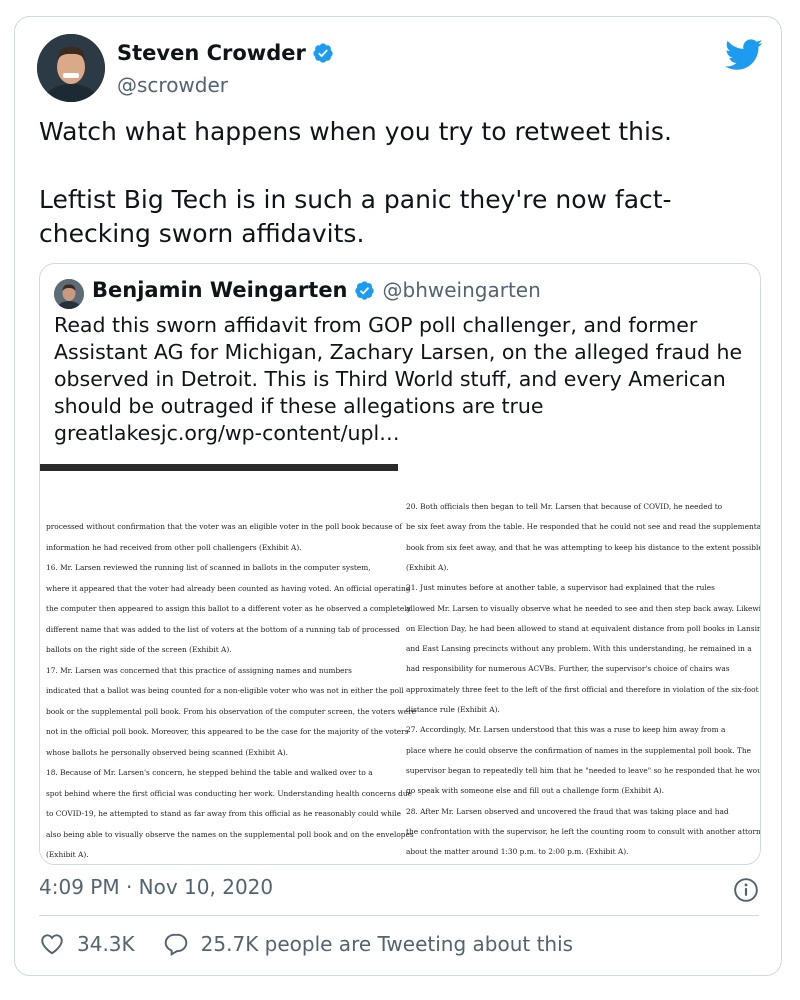 The width and height of the screenshot is (800, 1000). What do you see at coordinates (220, 290) in the screenshot?
I see `quoted-author-name: Benjamin Weingarten` at bounding box center [220, 290].